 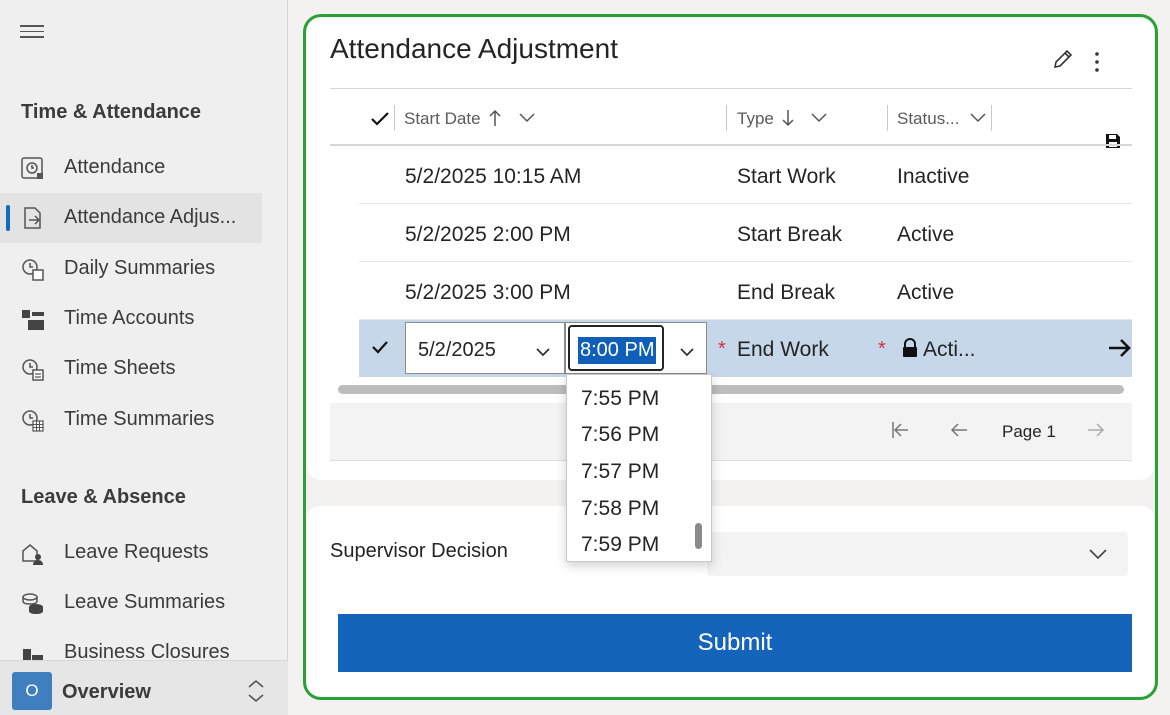 What do you see at coordinates (103, 497) in the screenshot?
I see `section-title-leave-absence: Leave & Absence` at bounding box center [103, 497].